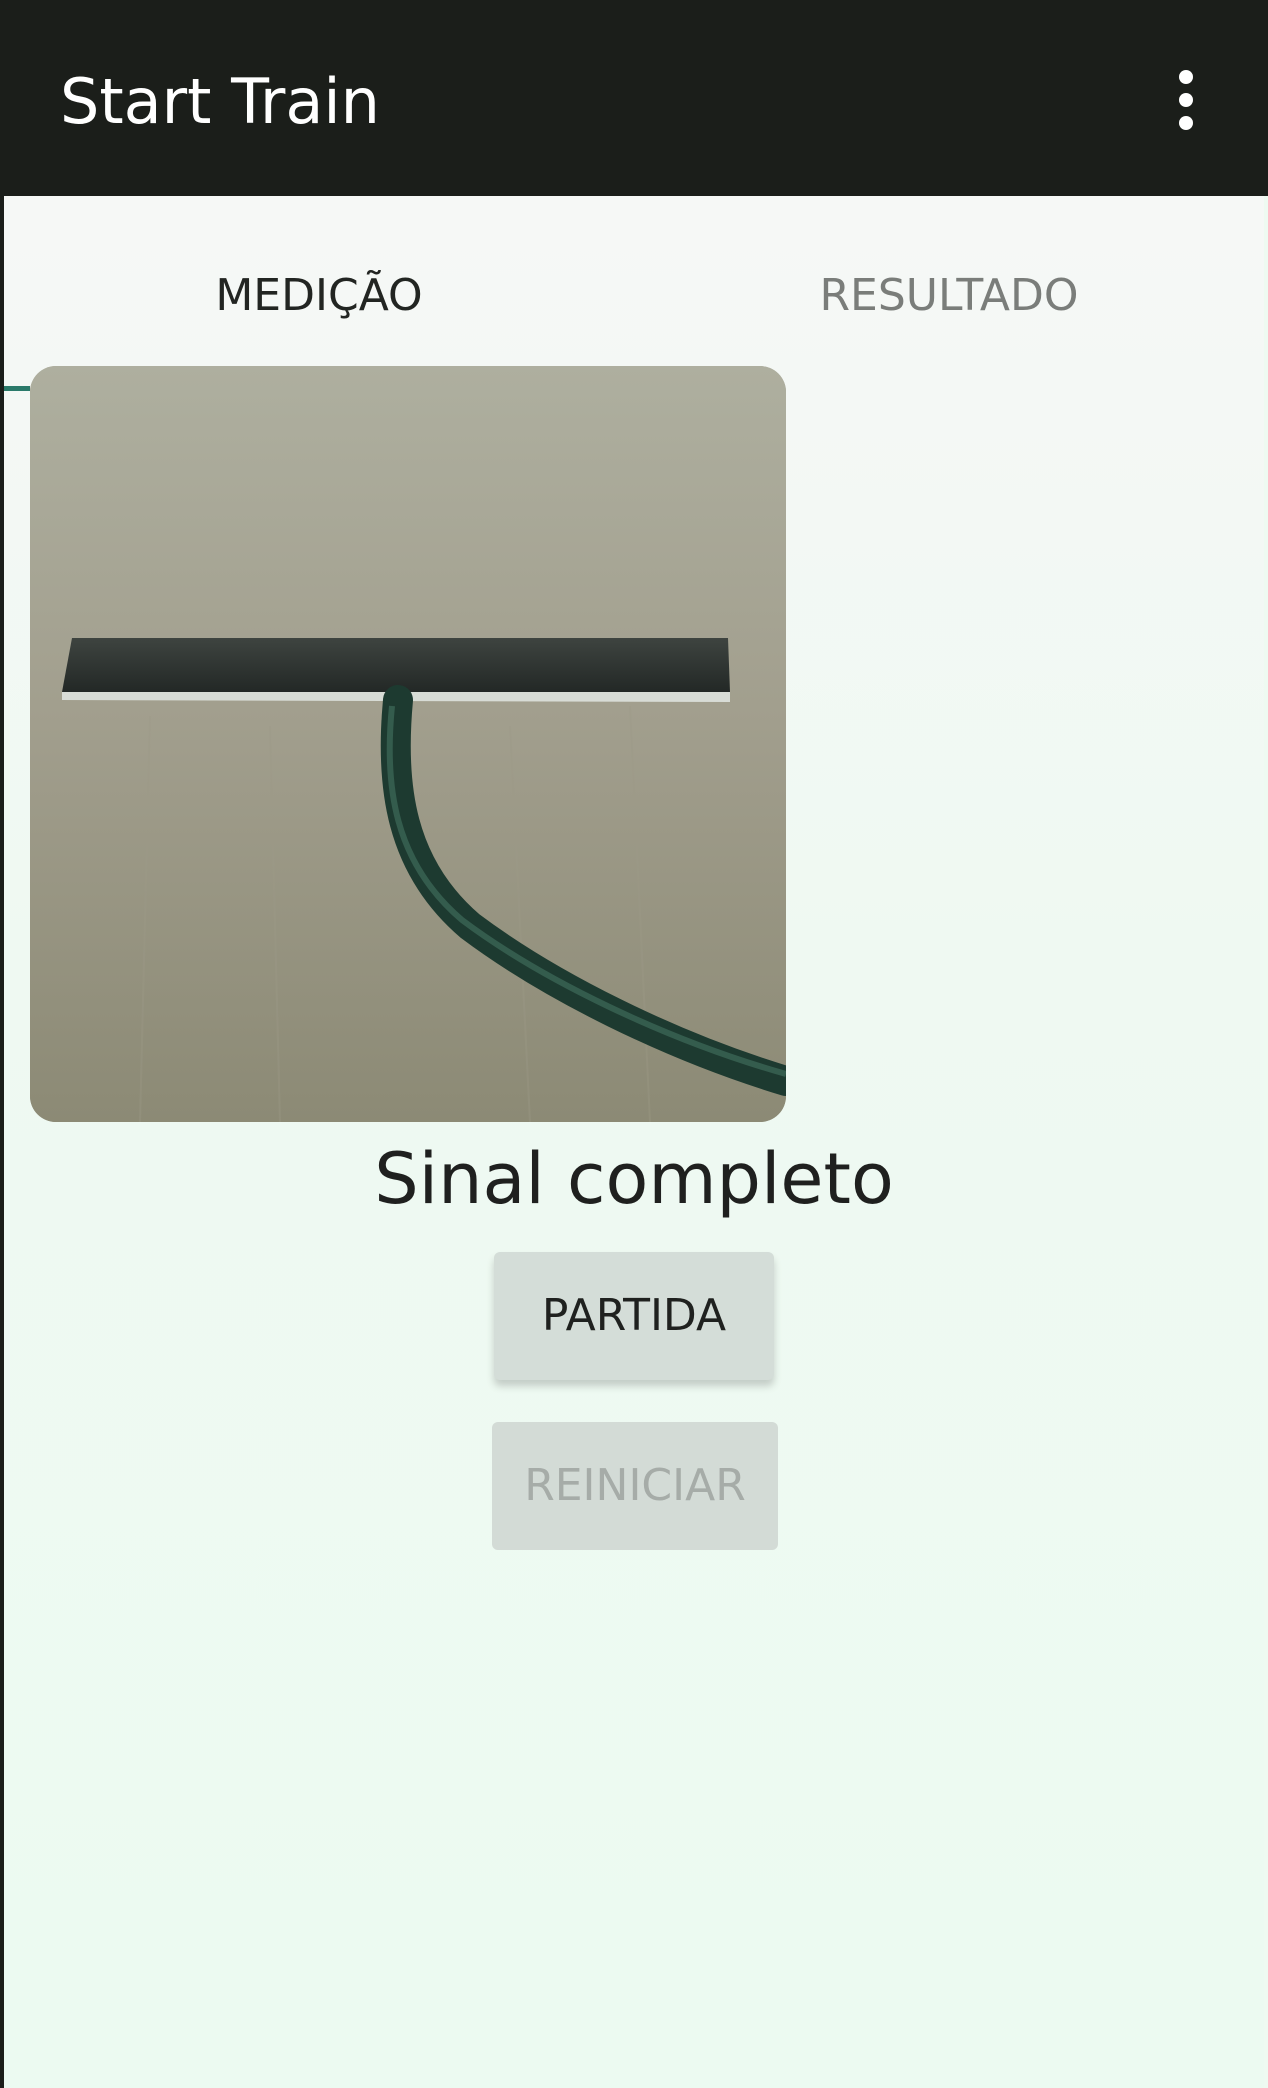  I want to click on board-shape, so click(396, 665).